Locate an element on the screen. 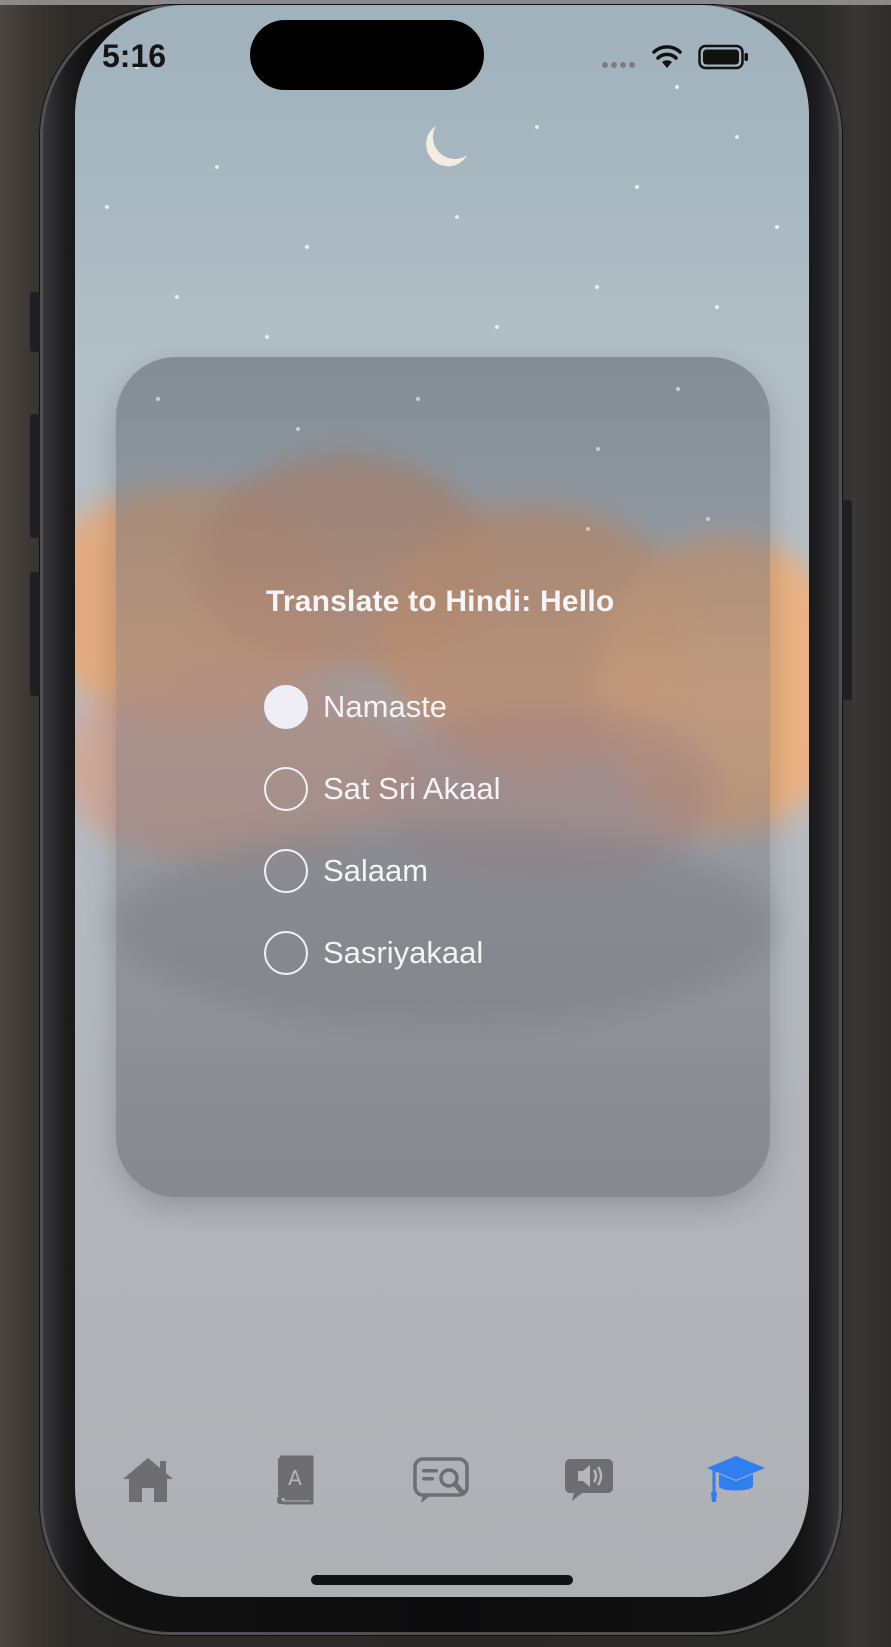  speaker-bubble-icon is located at coordinates (589, 1480).